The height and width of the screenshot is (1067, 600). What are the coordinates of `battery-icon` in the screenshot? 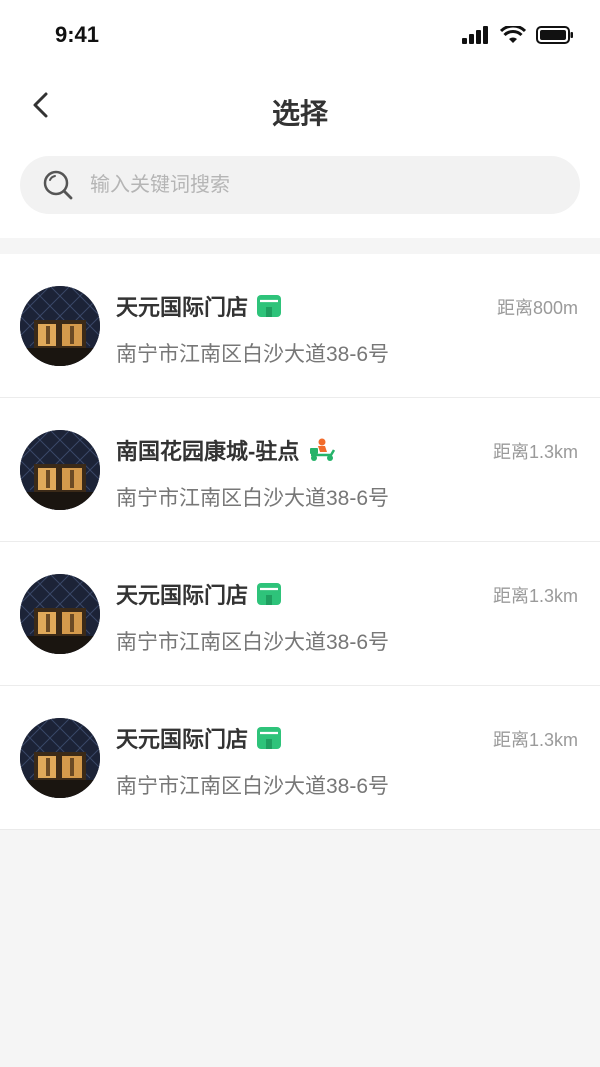 It's located at (554, 35).